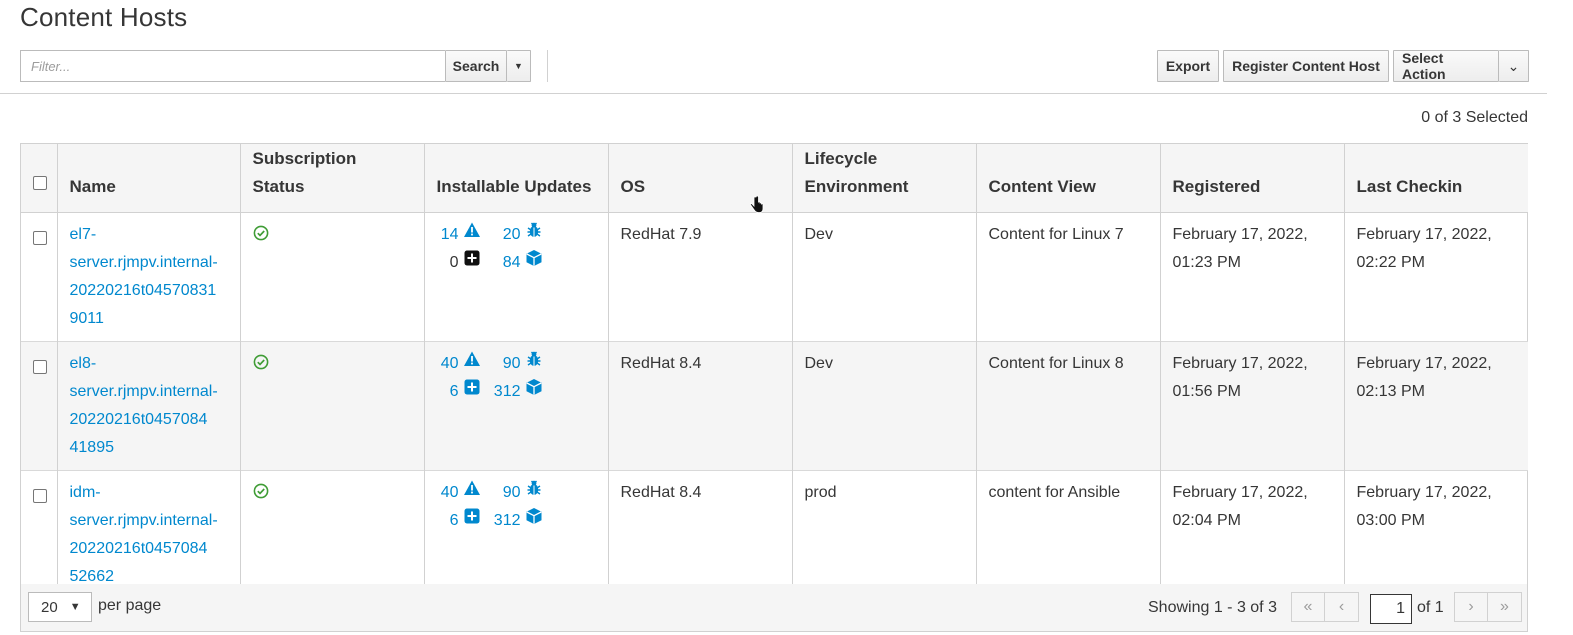  Describe the element at coordinates (1446, 66) in the screenshot. I see `select-action-button: Select Action` at that location.